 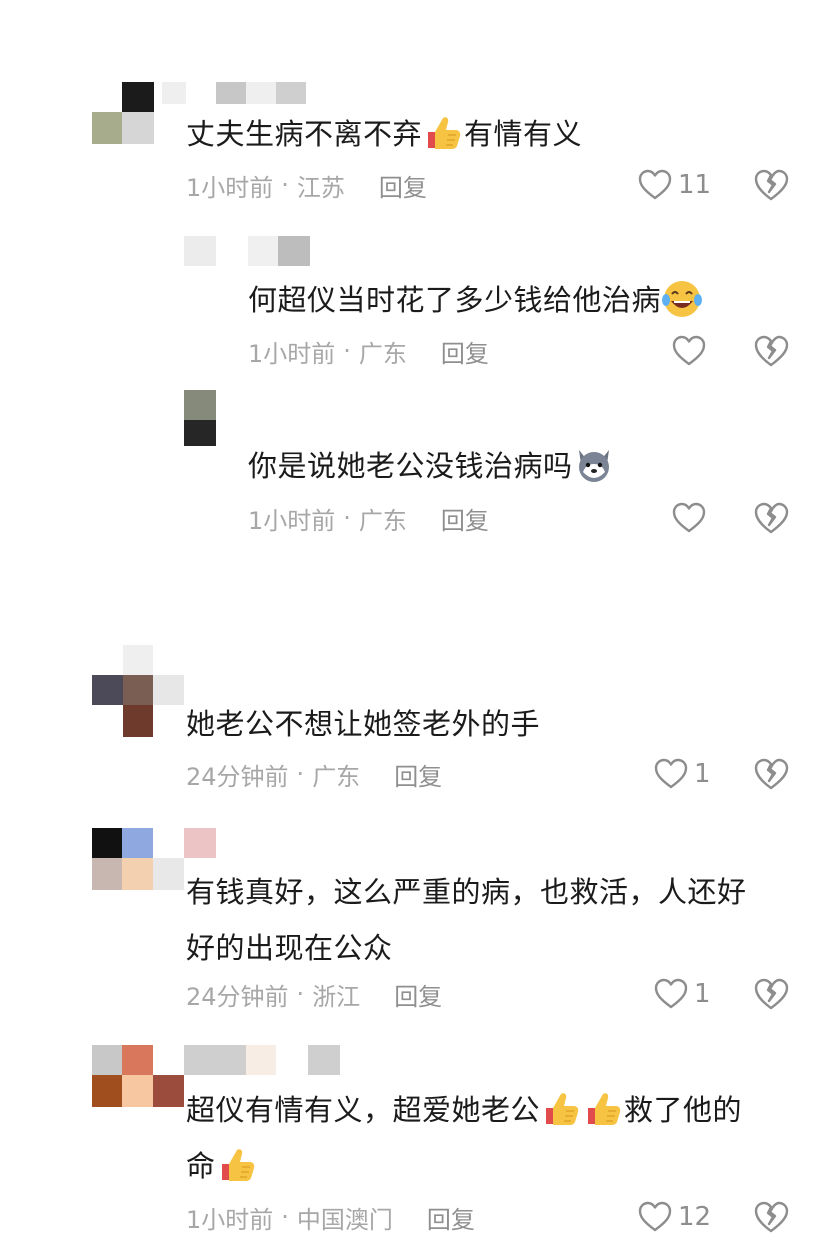 What do you see at coordinates (344, 1219) in the screenshot?
I see `comment-location: 中国澳门` at bounding box center [344, 1219].